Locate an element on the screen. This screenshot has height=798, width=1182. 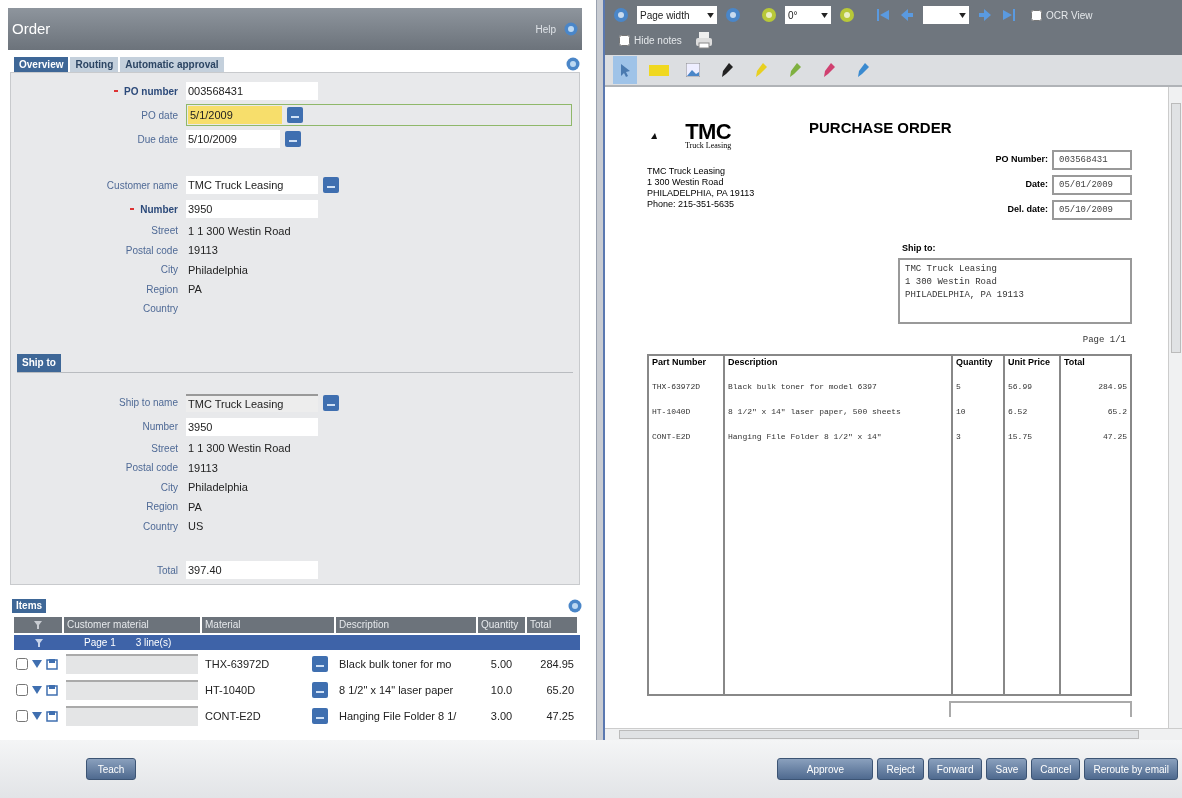
zoom-in-icon is located at coordinates (733, 15).